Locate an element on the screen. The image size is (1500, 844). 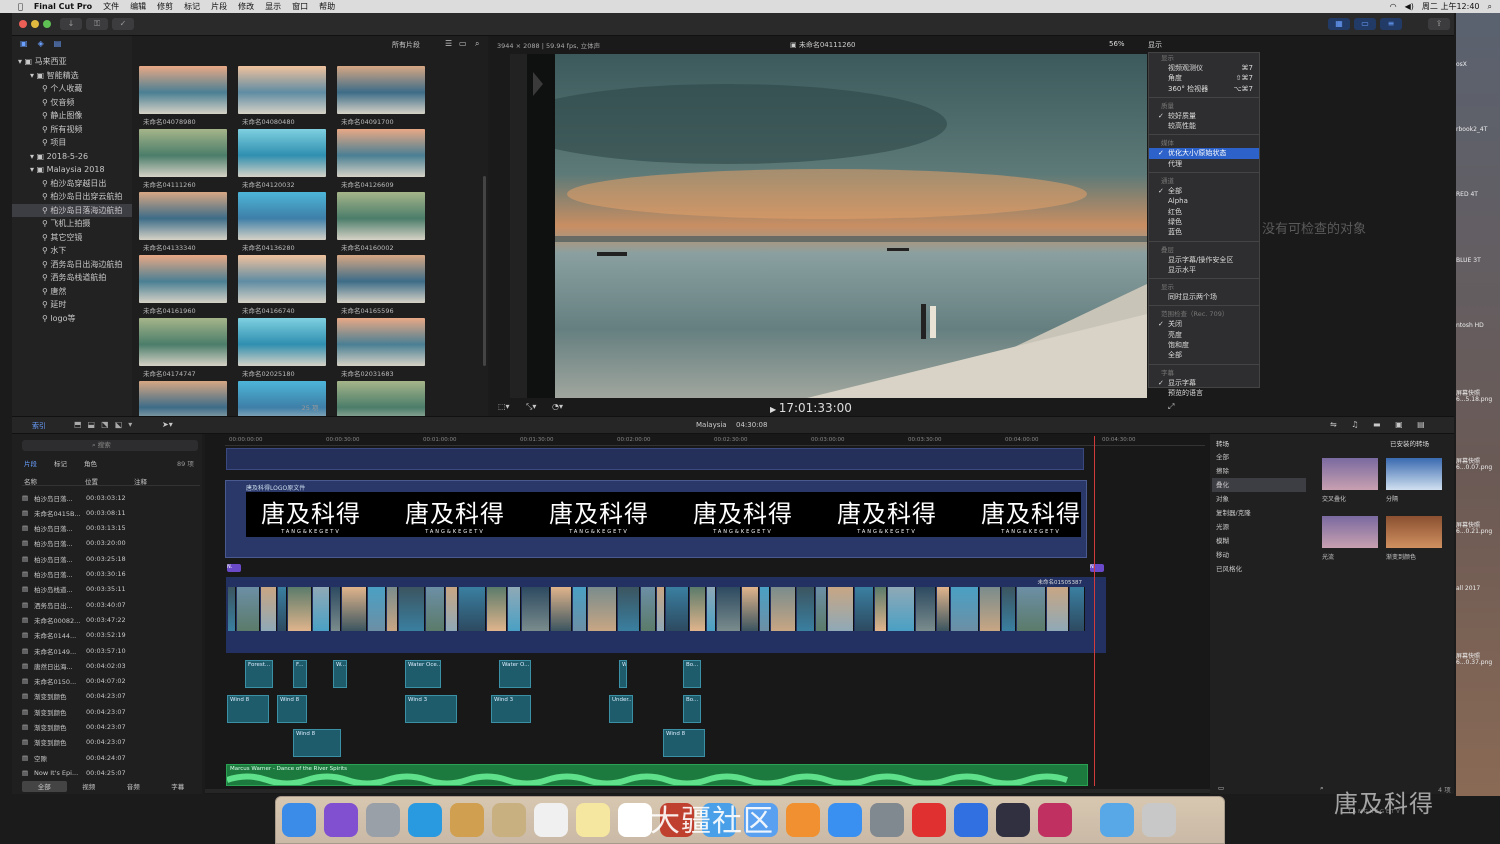
speed-icon: ◔▾ is located at coordinates (557, 406).